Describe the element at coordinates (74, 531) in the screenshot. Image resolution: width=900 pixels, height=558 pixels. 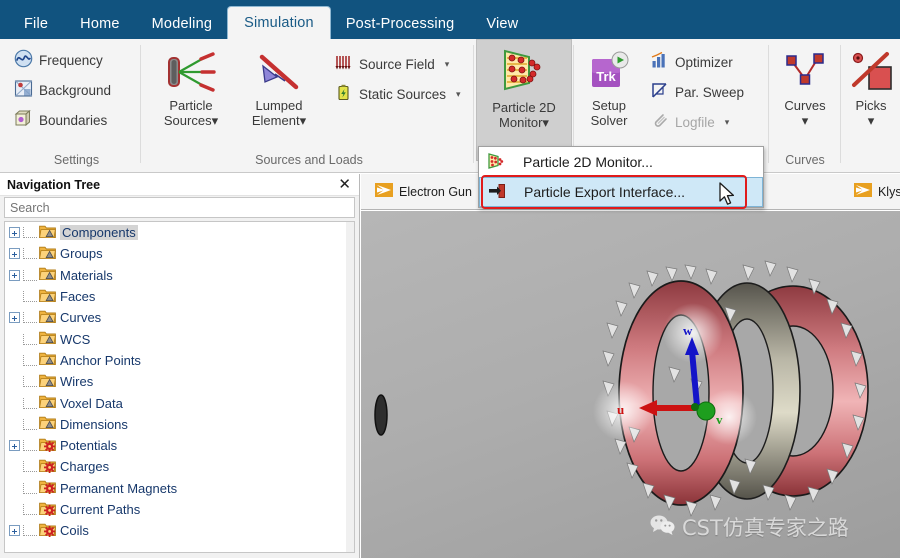
I see `tree-item-label: Coils` at that location.